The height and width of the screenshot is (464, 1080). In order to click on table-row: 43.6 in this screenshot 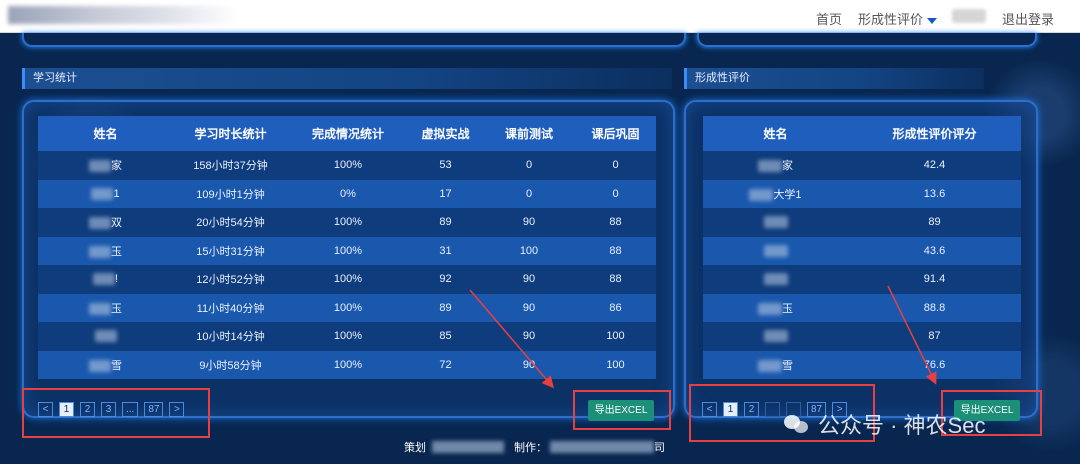, I will do `click(862, 250)`.